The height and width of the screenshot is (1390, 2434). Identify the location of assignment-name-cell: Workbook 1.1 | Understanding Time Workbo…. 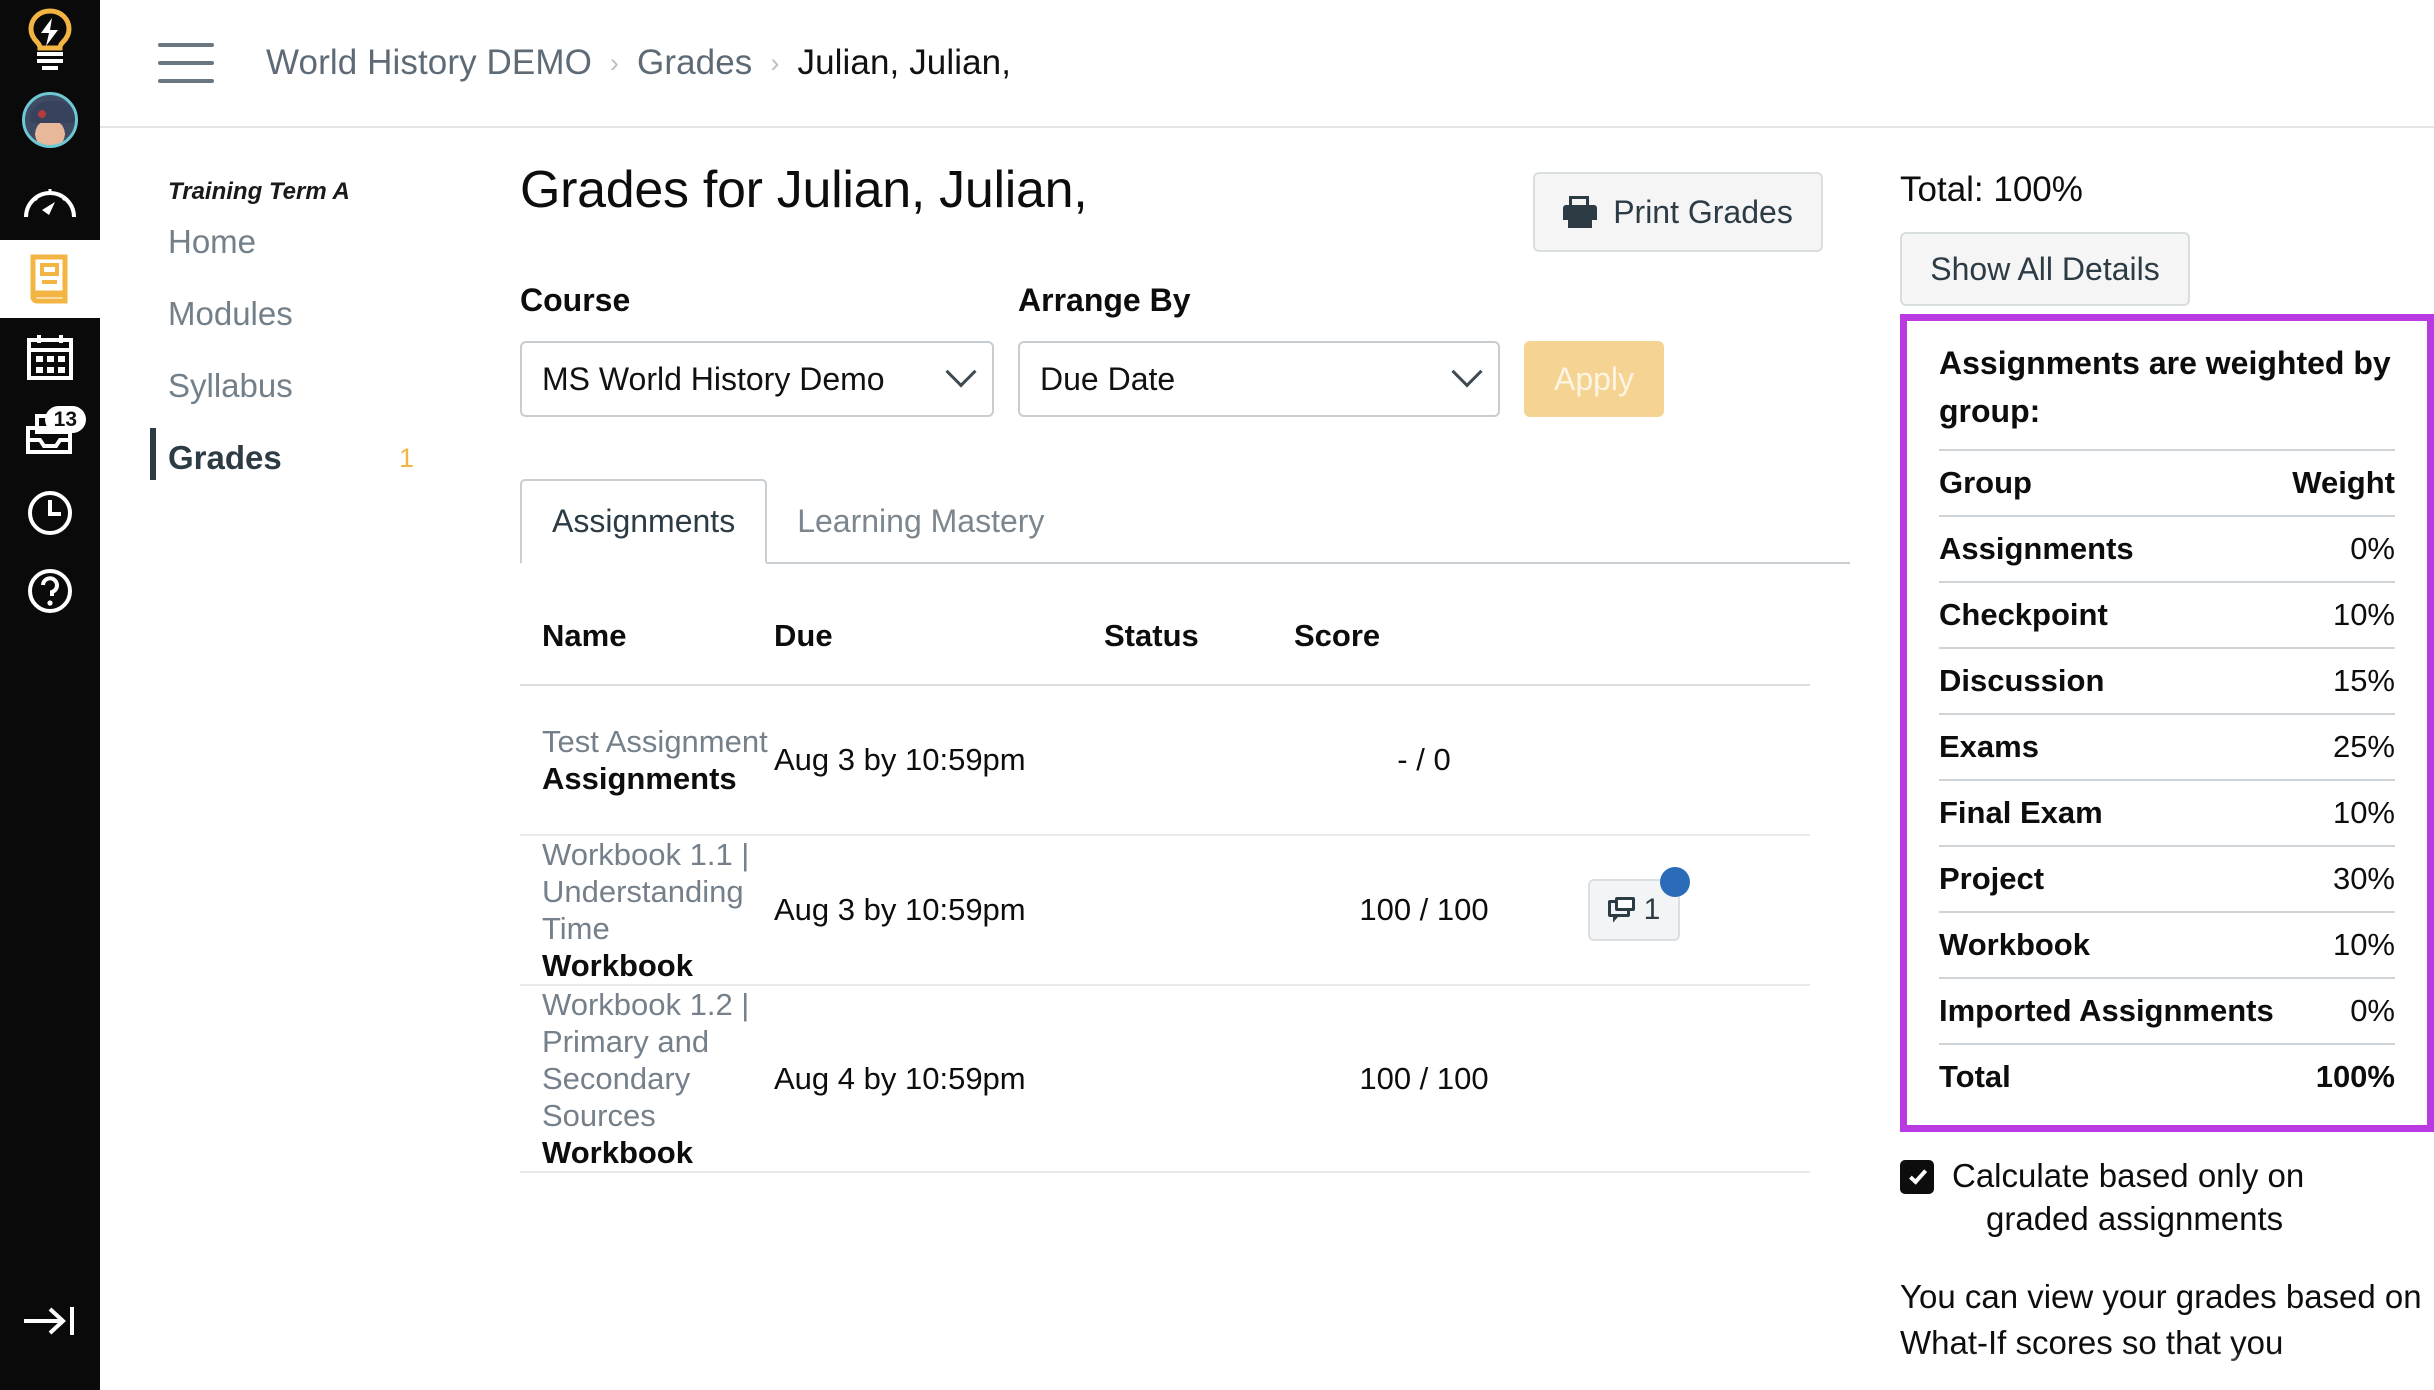
(658, 910).